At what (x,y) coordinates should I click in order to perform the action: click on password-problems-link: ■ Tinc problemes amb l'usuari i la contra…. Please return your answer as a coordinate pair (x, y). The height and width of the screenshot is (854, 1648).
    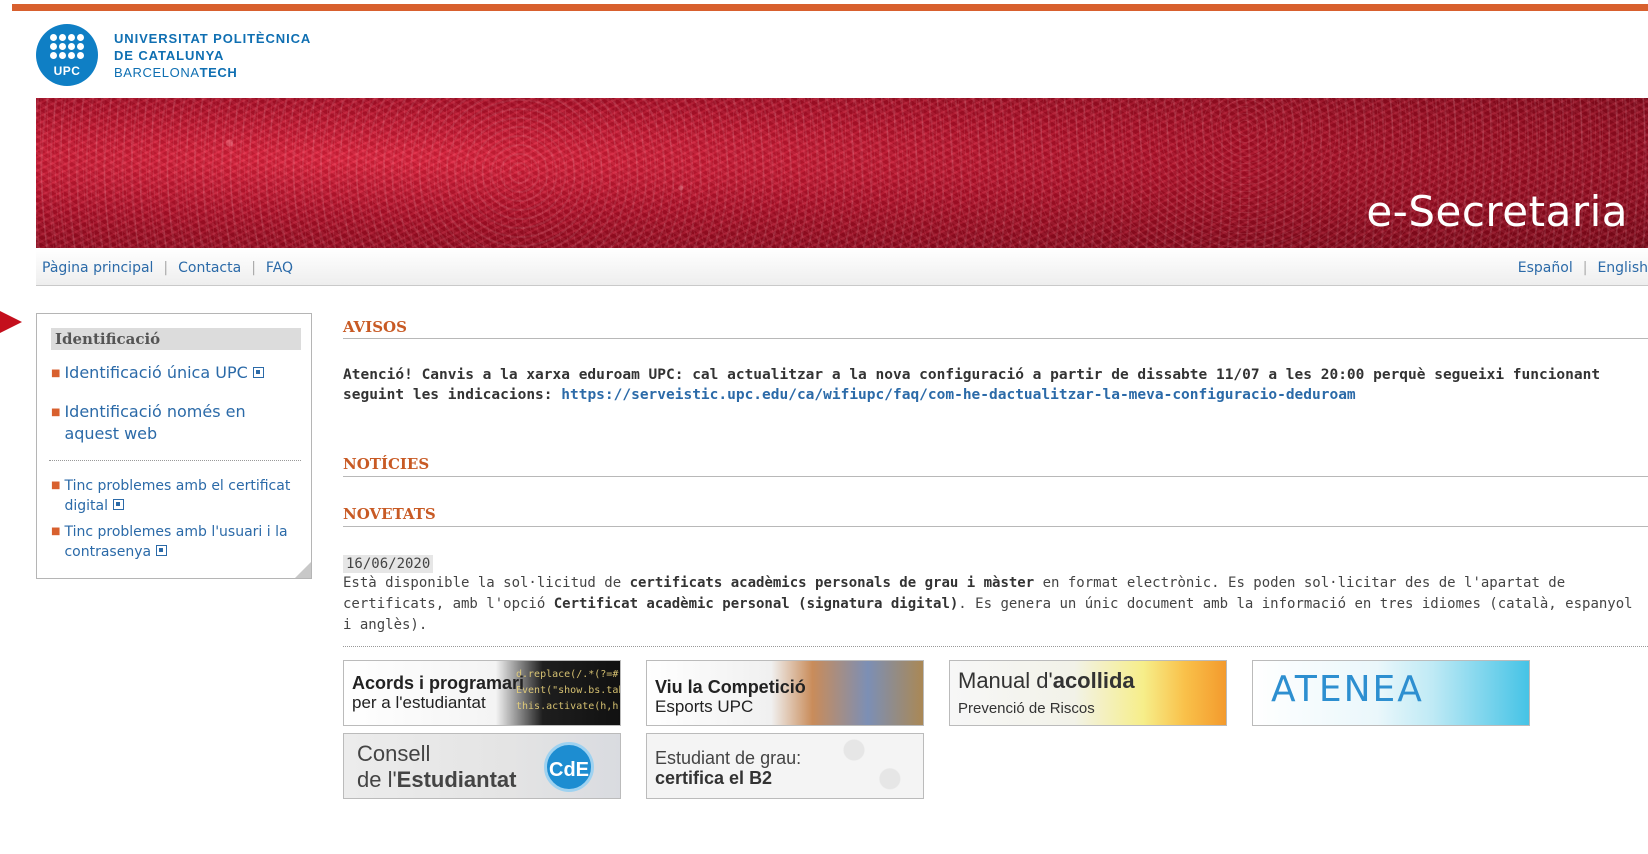
    Looking at the image, I should click on (175, 542).